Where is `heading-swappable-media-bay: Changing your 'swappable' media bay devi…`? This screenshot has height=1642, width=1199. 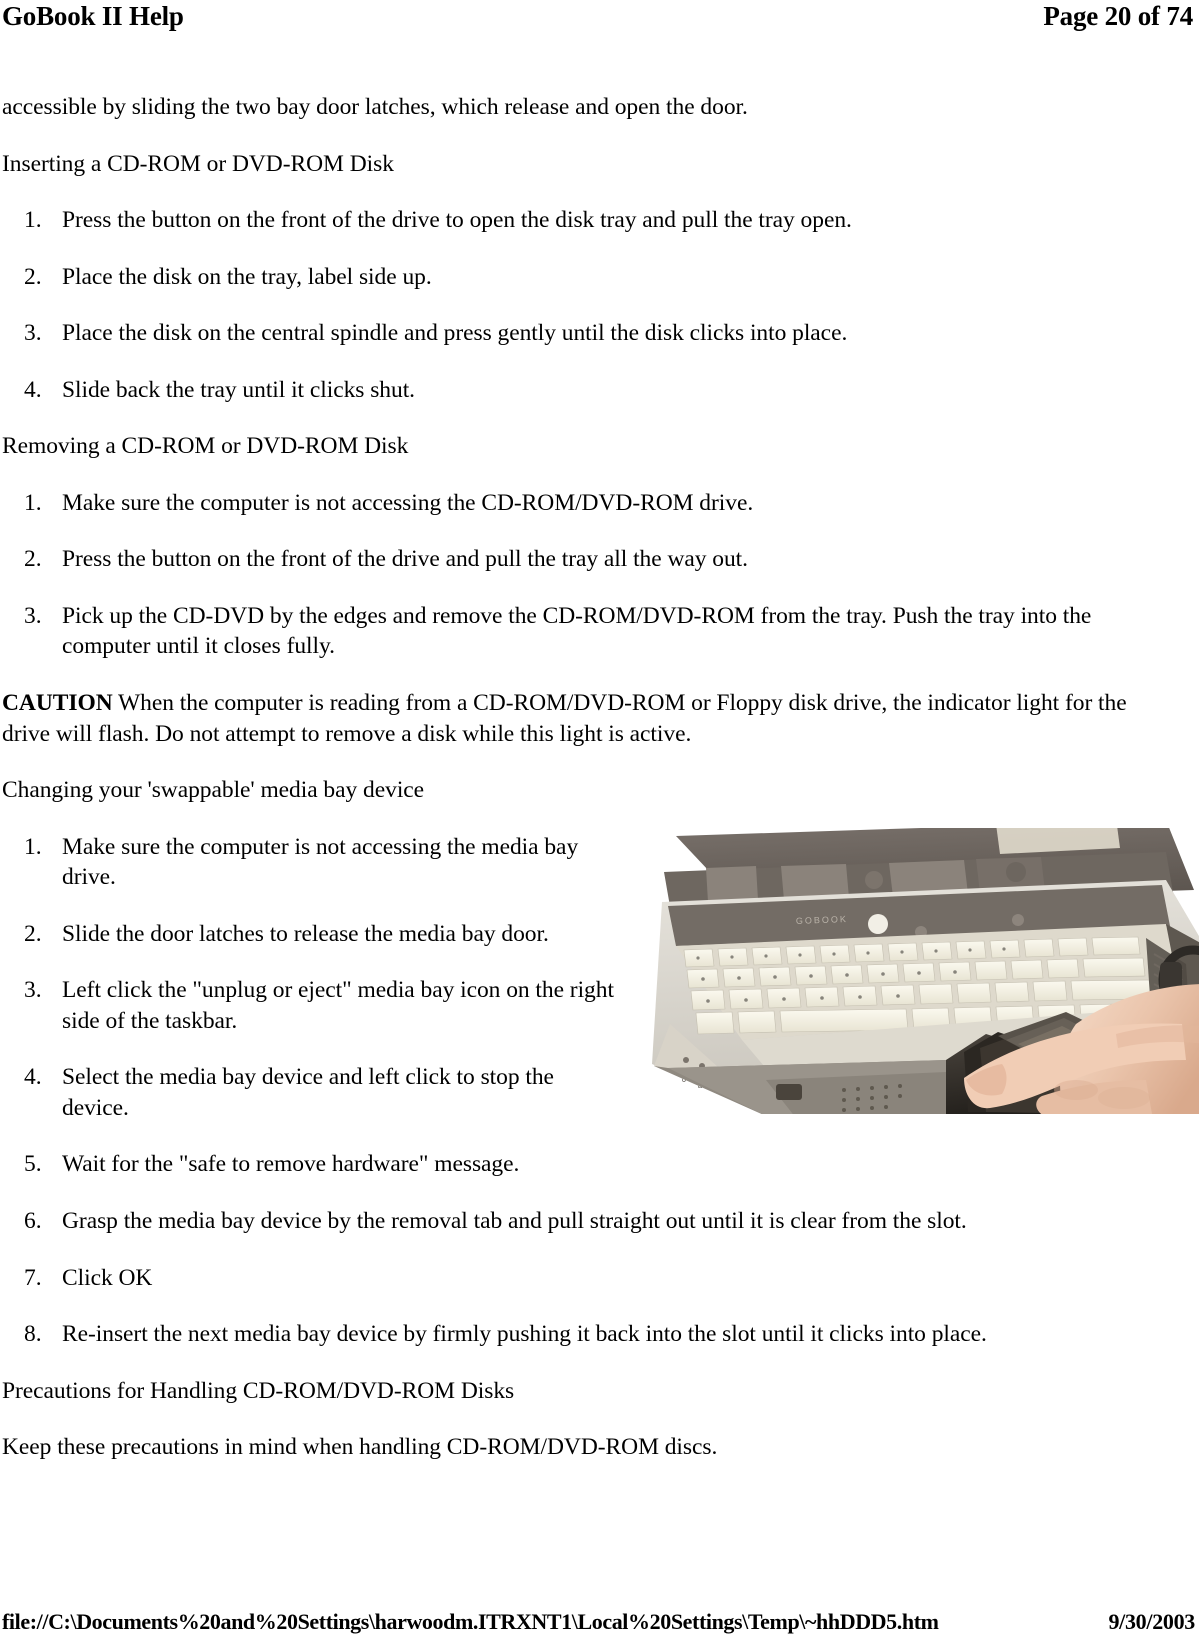
heading-swappable-media-bay: Changing your 'swappable' media bay devi… is located at coordinates (213, 790).